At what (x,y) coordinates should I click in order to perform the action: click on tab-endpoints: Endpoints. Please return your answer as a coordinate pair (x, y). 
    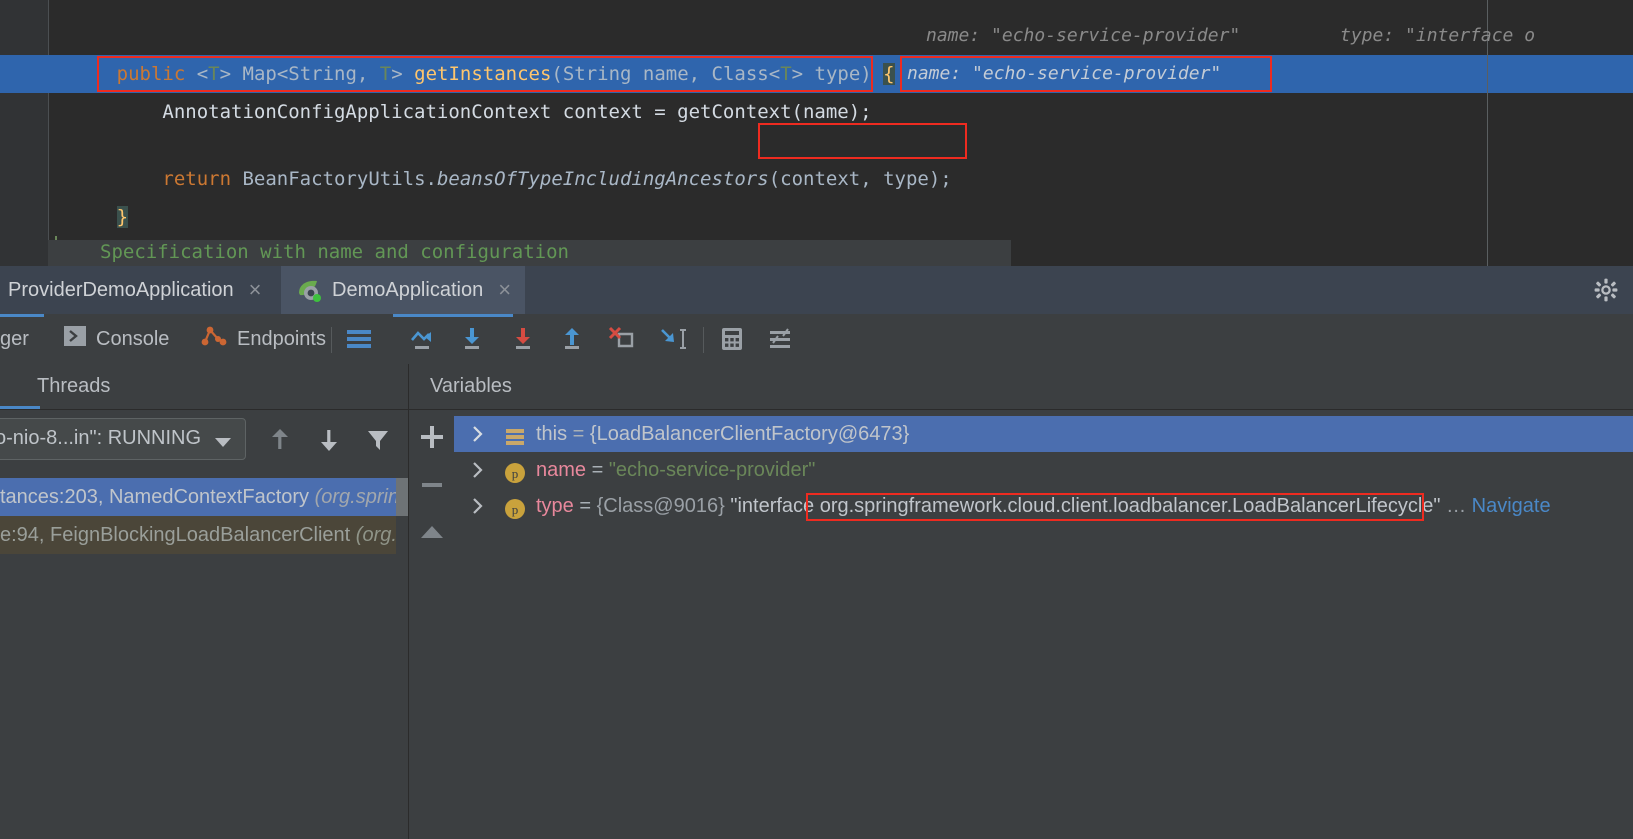
    Looking at the image, I should click on (263, 339).